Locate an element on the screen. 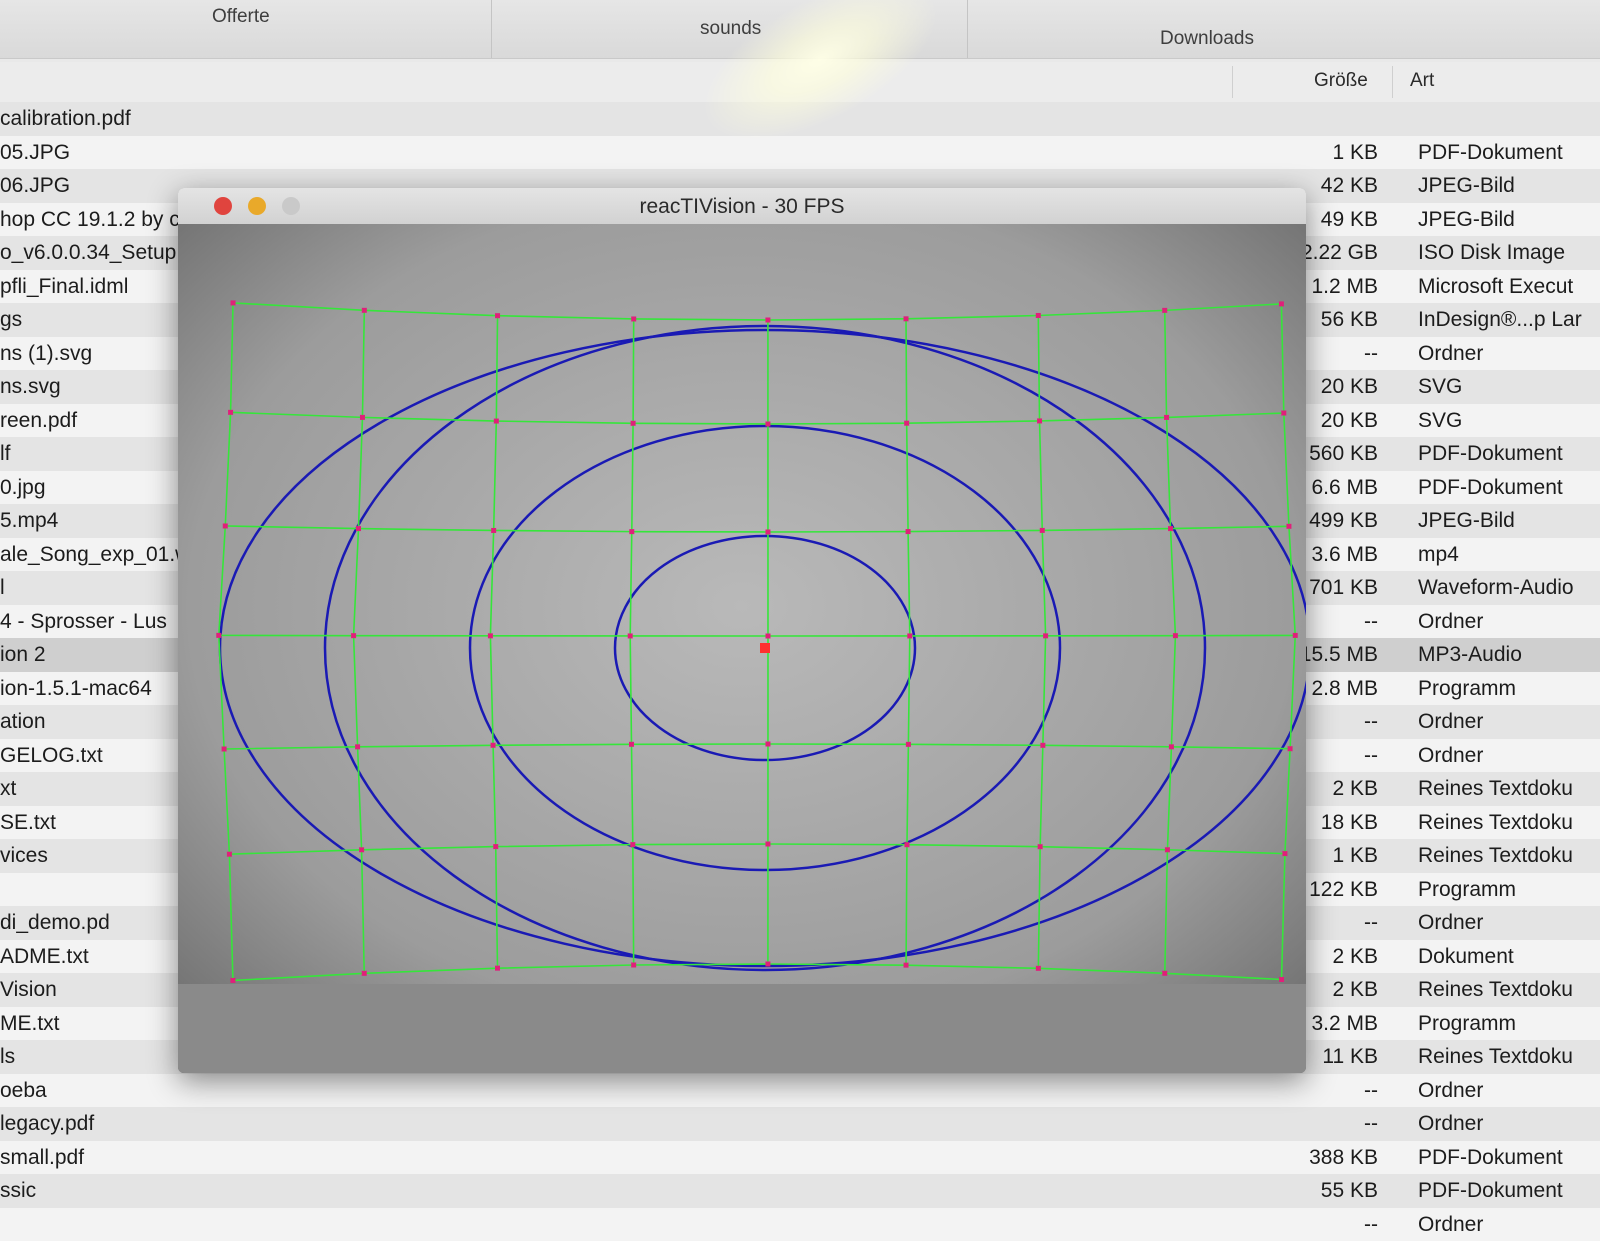 The height and width of the screenshot is (1241, 1600). file-size: 2 KB is located at coordinates (1355, 789).